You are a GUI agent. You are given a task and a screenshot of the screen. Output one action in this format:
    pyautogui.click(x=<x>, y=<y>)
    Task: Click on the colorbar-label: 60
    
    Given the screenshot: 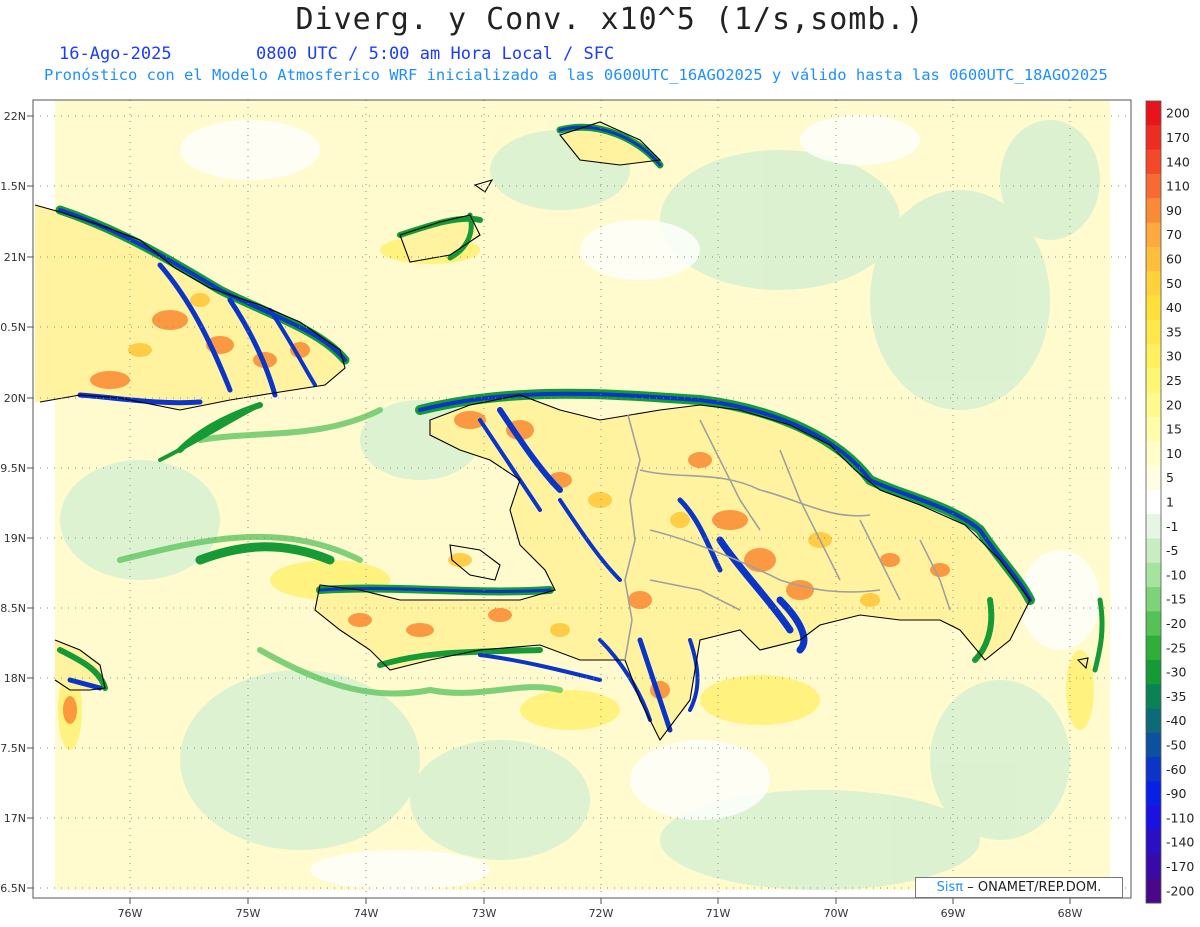 What is the action you would take?
    pyautogui.click(x=1174, y=258)
    